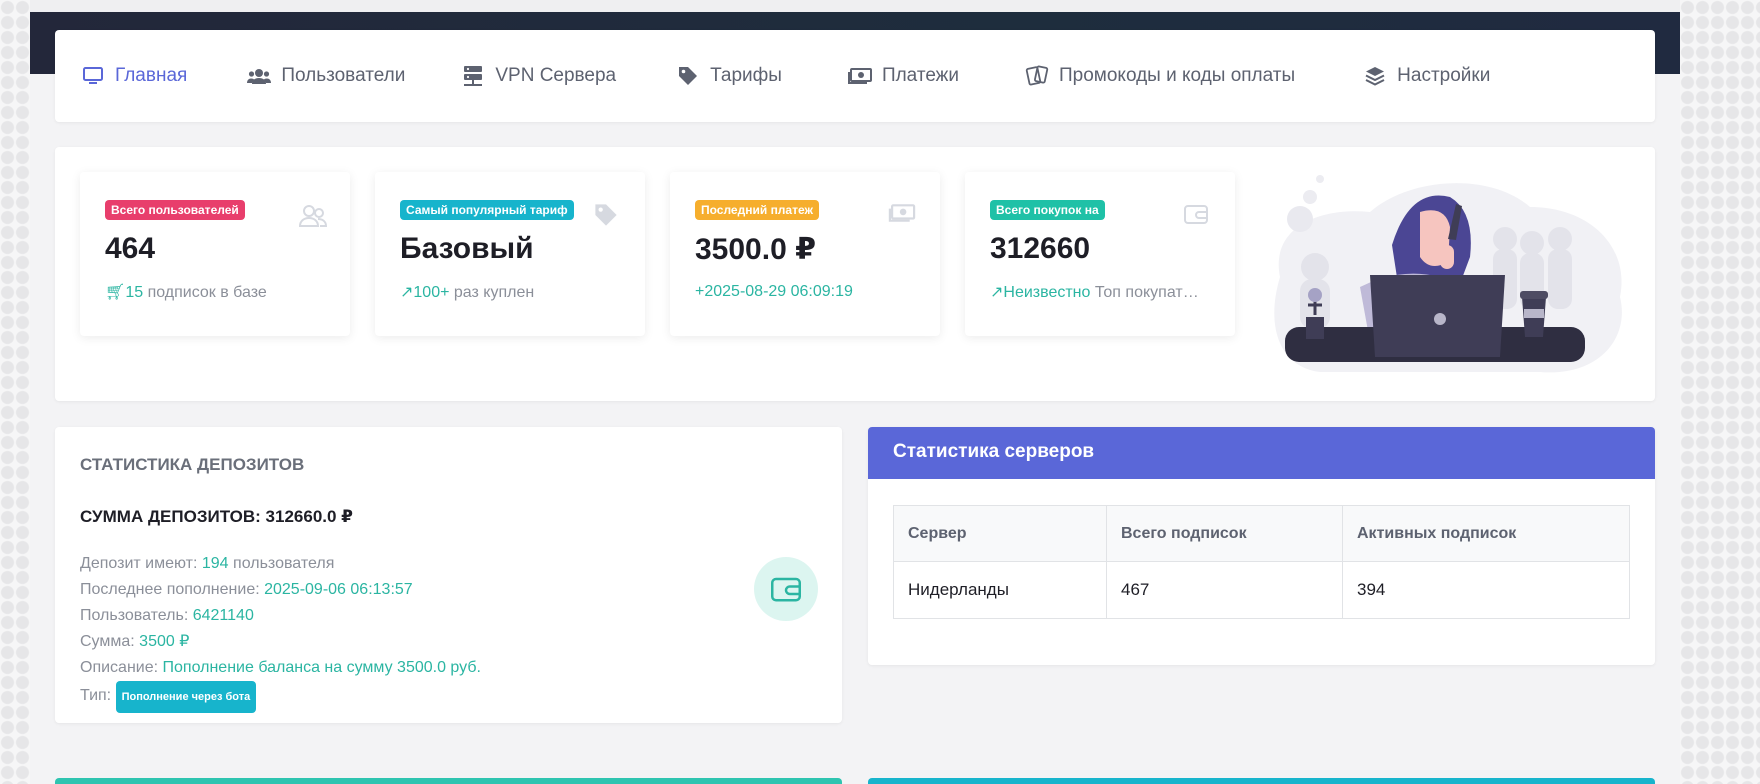 The height and width of the screenshot is (784, 1760). Describe the element at coordinates (1000, 590) in the screenshot. I see `cell-server: Нидерланды` at that location.